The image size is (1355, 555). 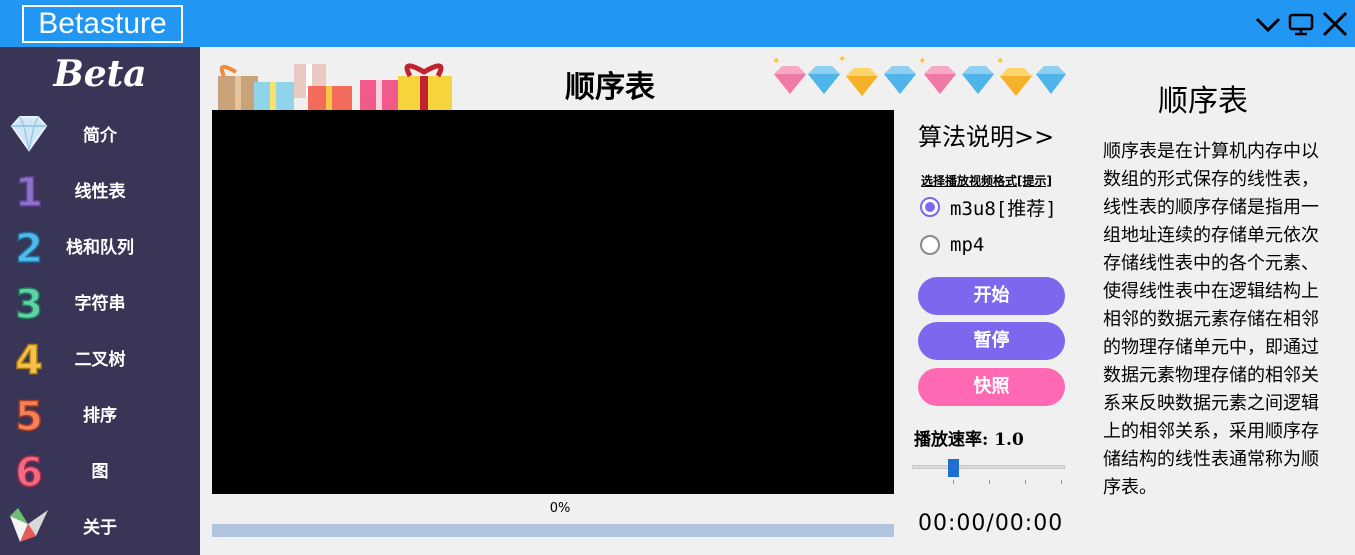 I want to click on speed-slider, so click(x=988, y=467).